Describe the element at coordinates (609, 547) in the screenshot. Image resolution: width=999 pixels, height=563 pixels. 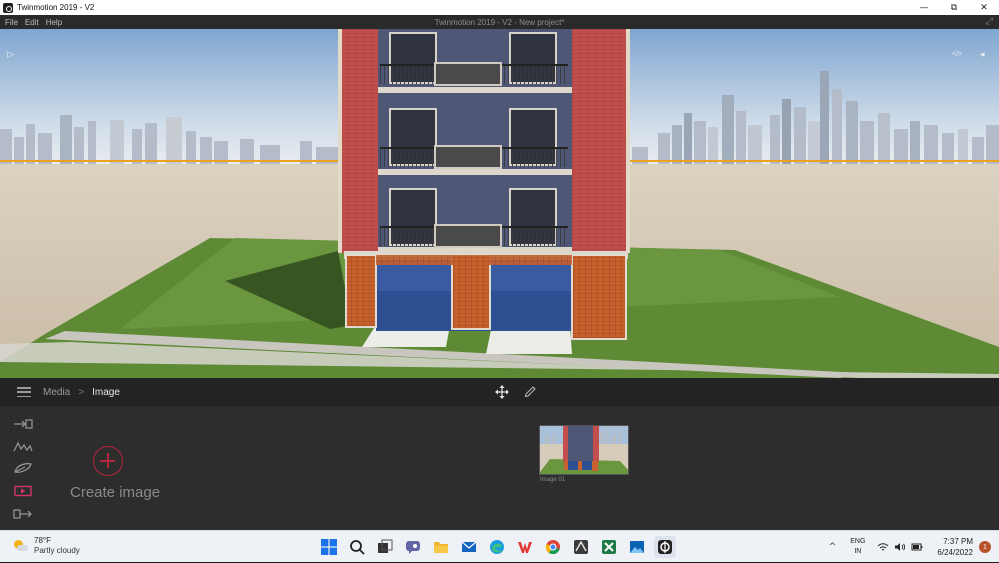
I see `excel-icon` at that location.